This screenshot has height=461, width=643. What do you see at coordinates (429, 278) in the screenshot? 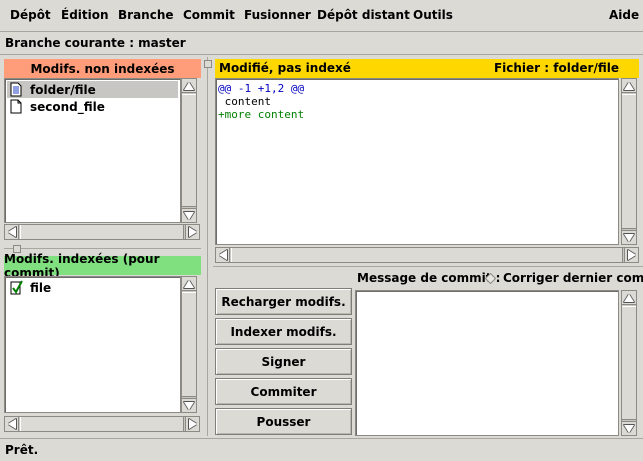
I see `commit-message-label: Message de commit :` at bounding box center [429, 278].